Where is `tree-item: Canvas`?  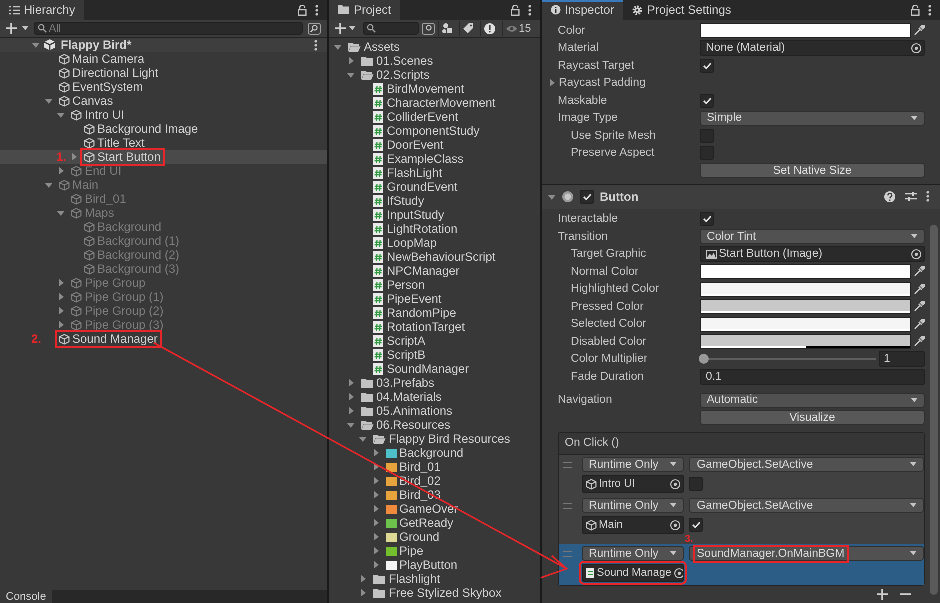
tree-item: Canvas is located at coordinates (163, 101).